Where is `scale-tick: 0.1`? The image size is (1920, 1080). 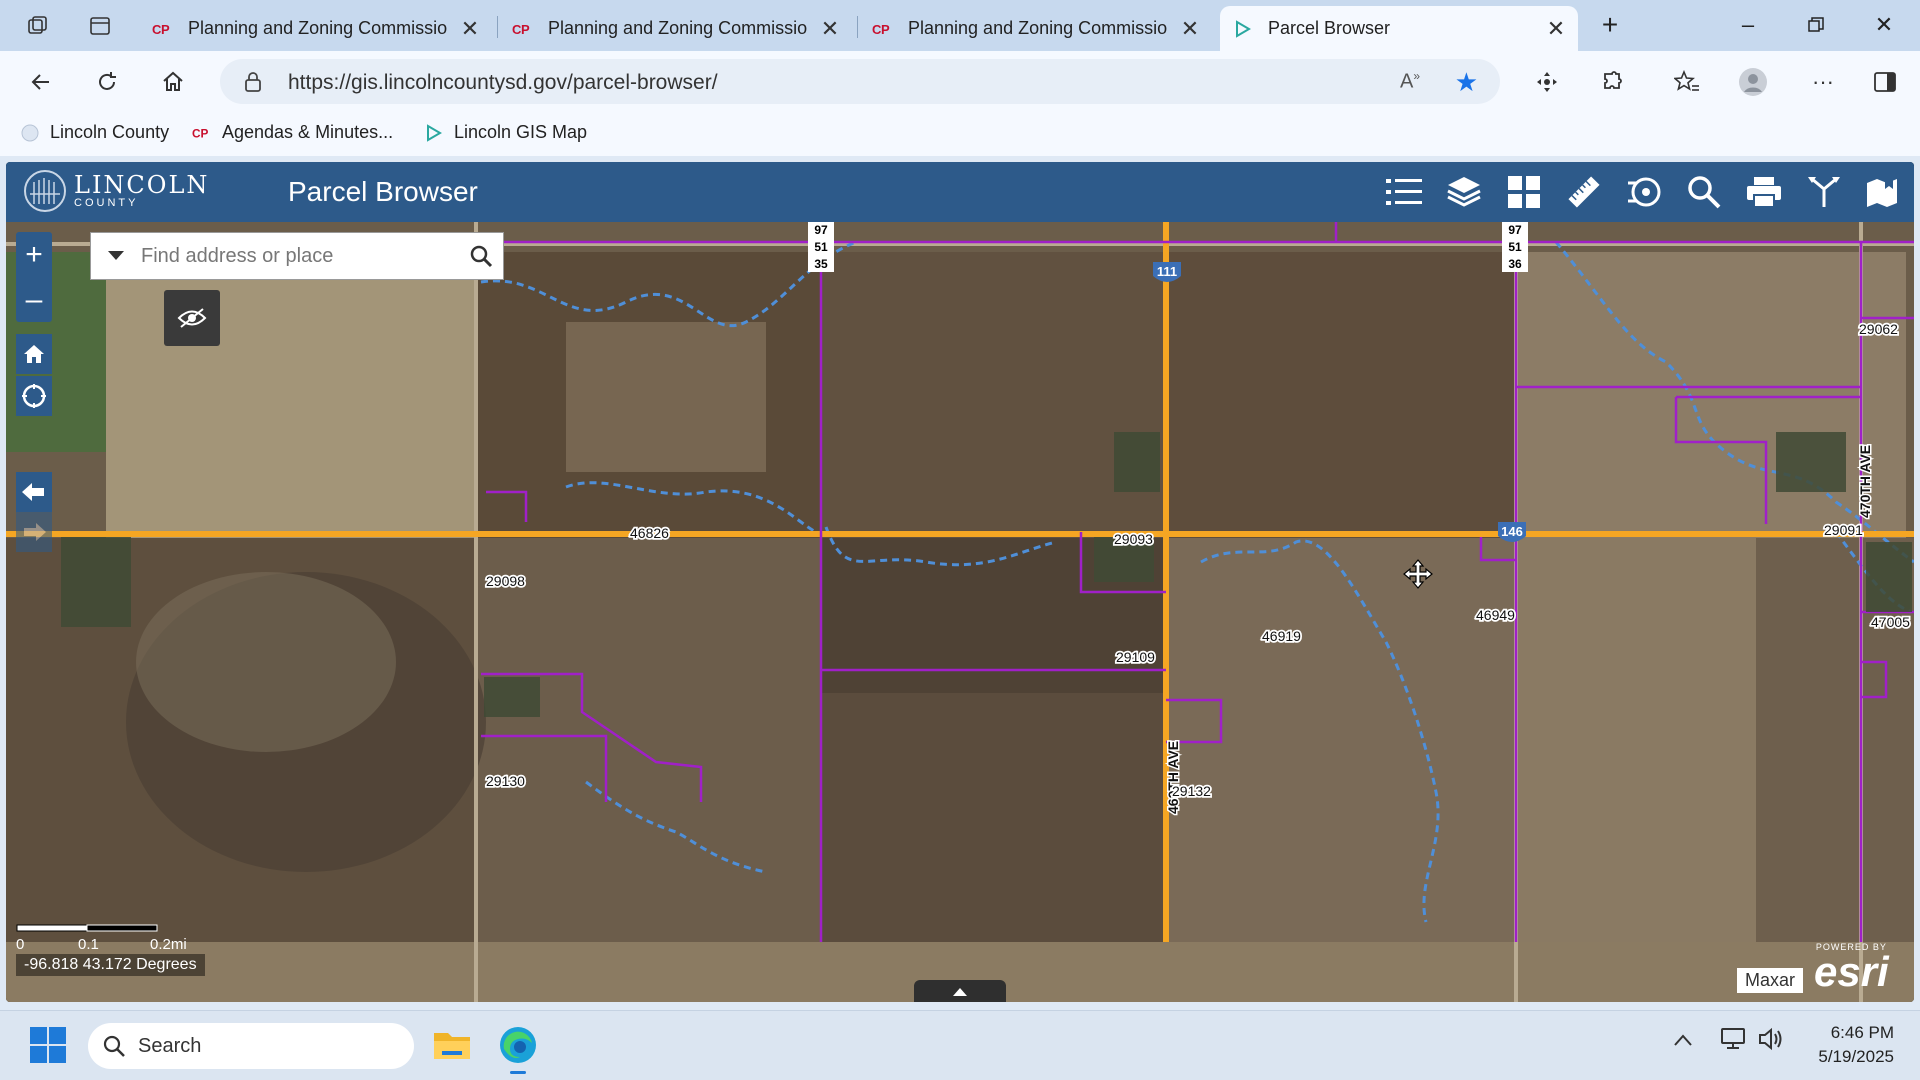
scale-tick: 0.1 is located at coordinates (88, 944).